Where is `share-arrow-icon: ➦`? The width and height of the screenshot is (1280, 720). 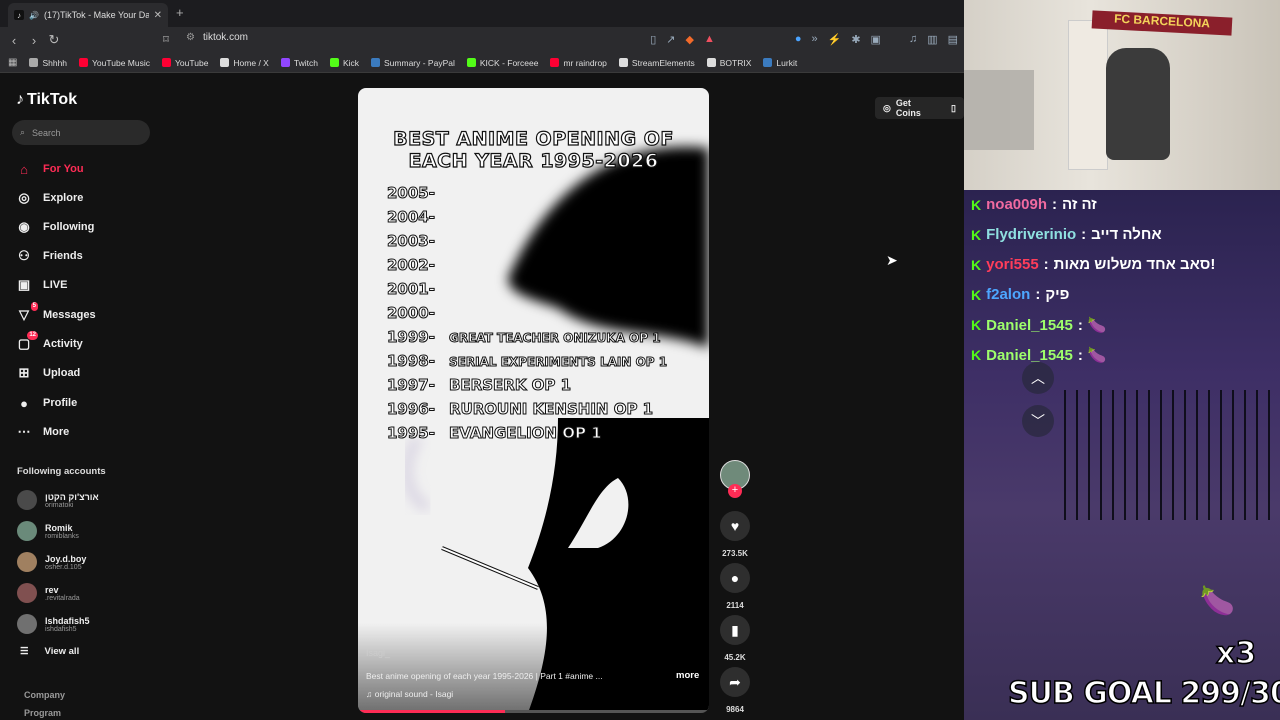
share-arrow-icon: ➦ is located at coordinates (735, 682).